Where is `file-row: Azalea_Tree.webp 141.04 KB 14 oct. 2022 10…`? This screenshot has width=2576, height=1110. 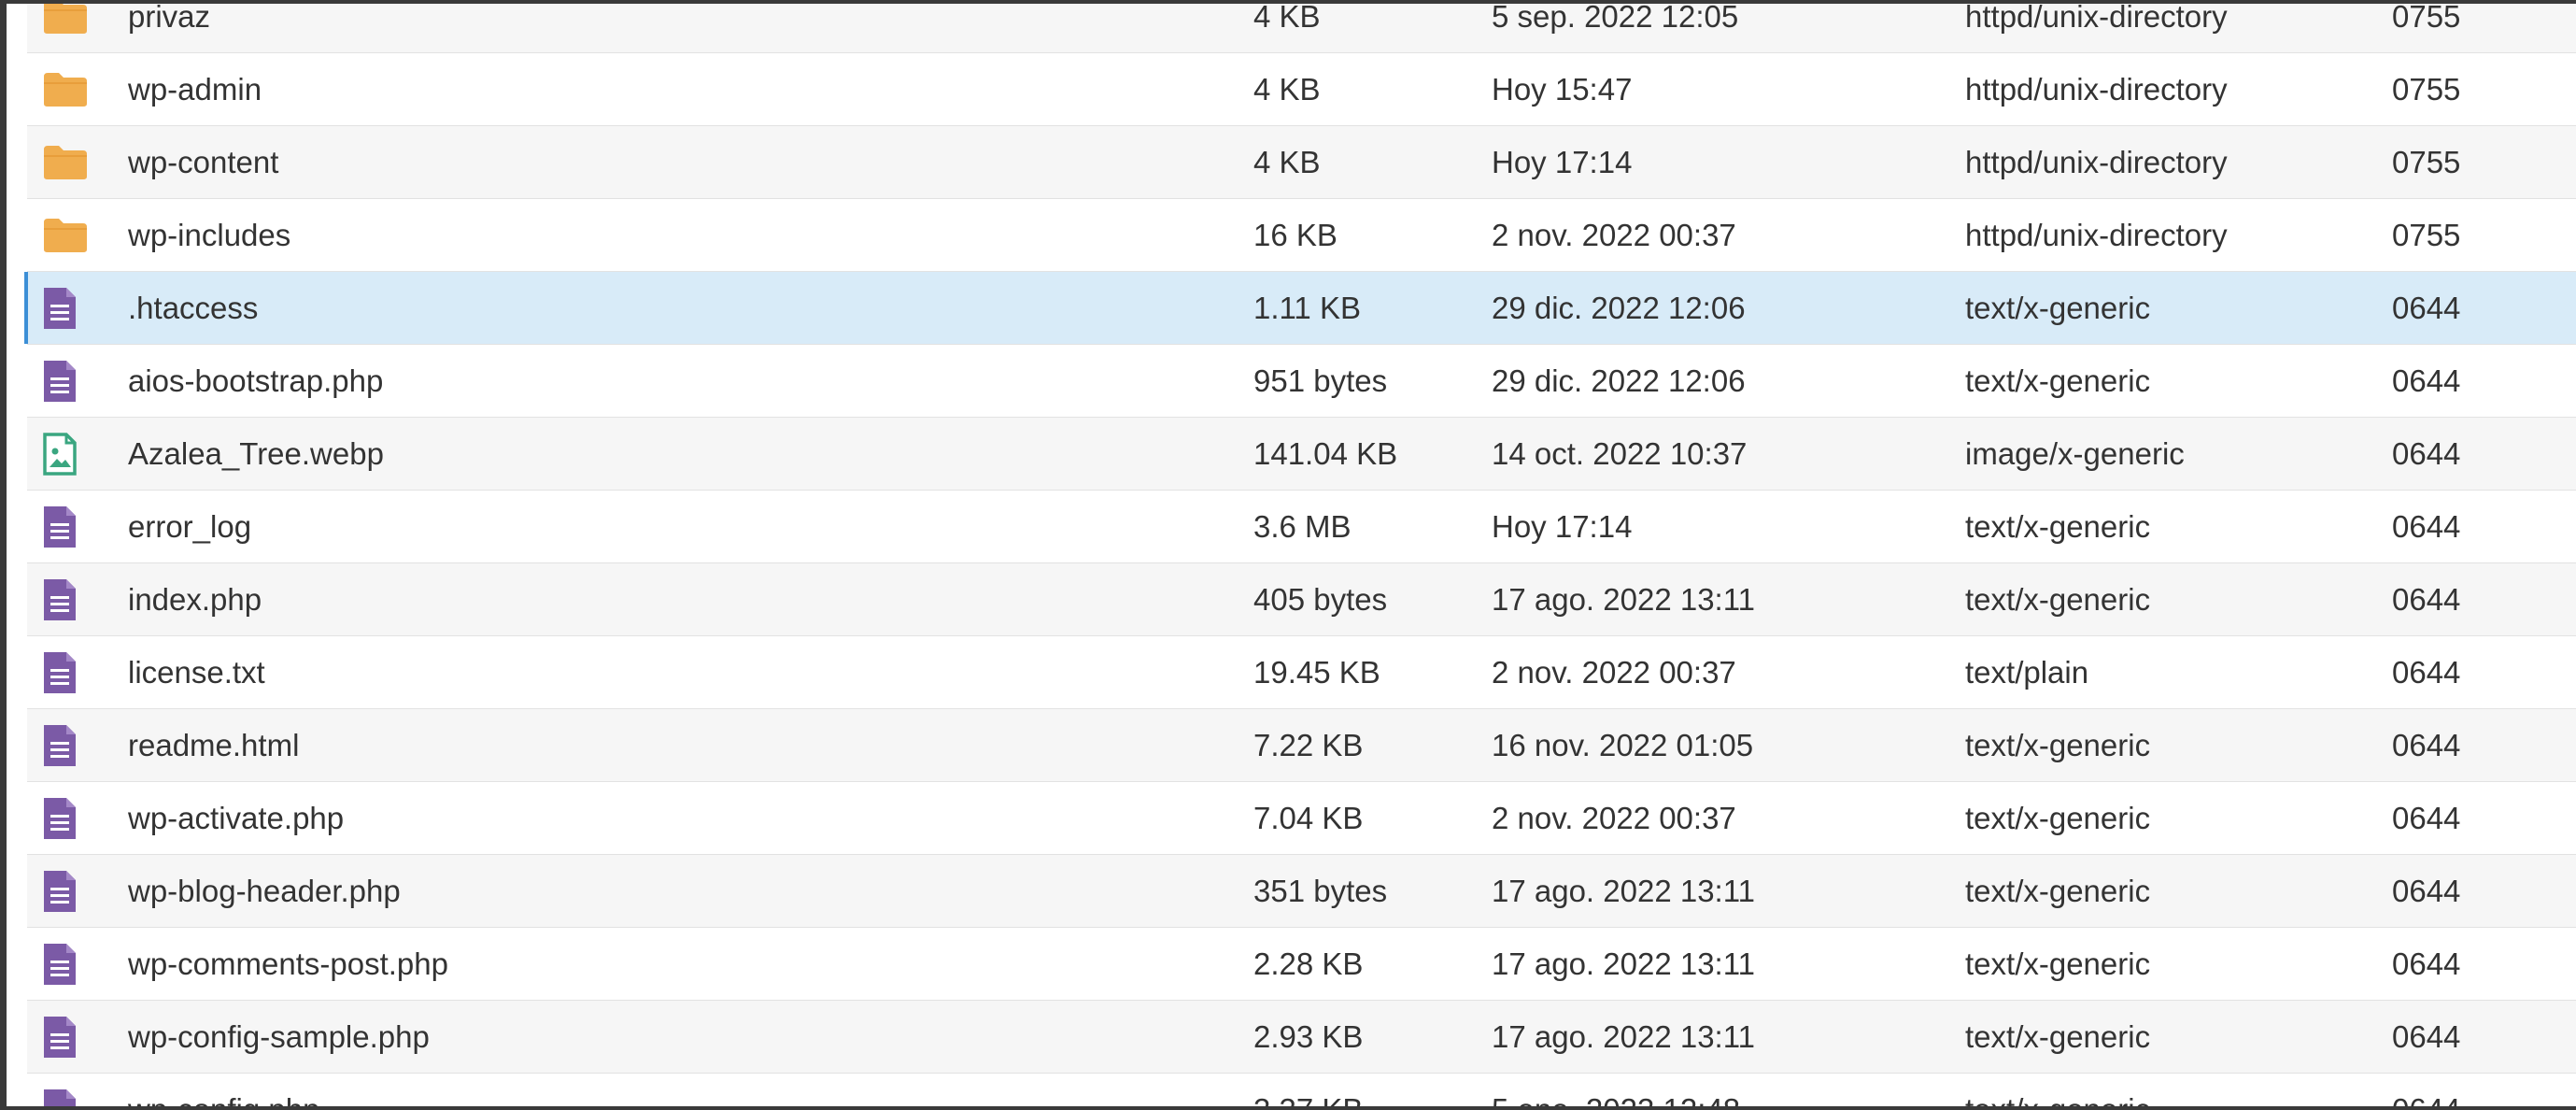 file-row: Azalea_Tree.webp 141.04 KB 14 oct. 2022 10… is located at coordinates (1301, 454).